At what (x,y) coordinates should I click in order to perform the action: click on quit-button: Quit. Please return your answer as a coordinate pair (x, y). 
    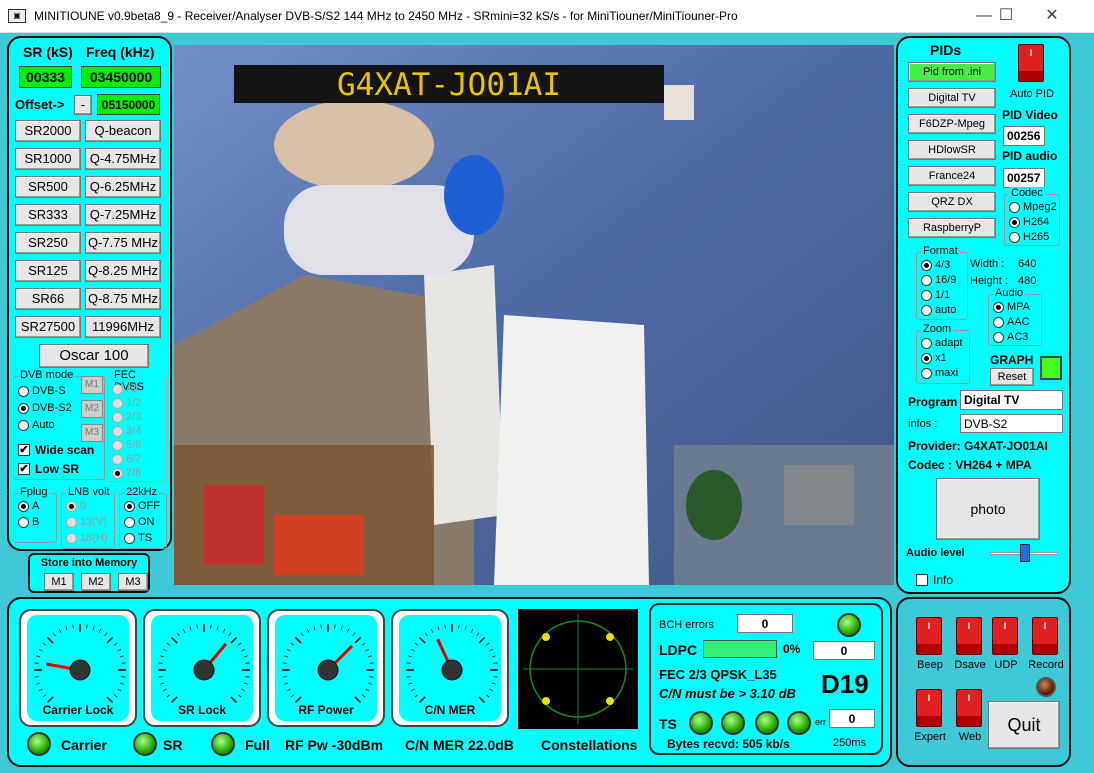
    Looking at the image, I should click on (1024, 725).